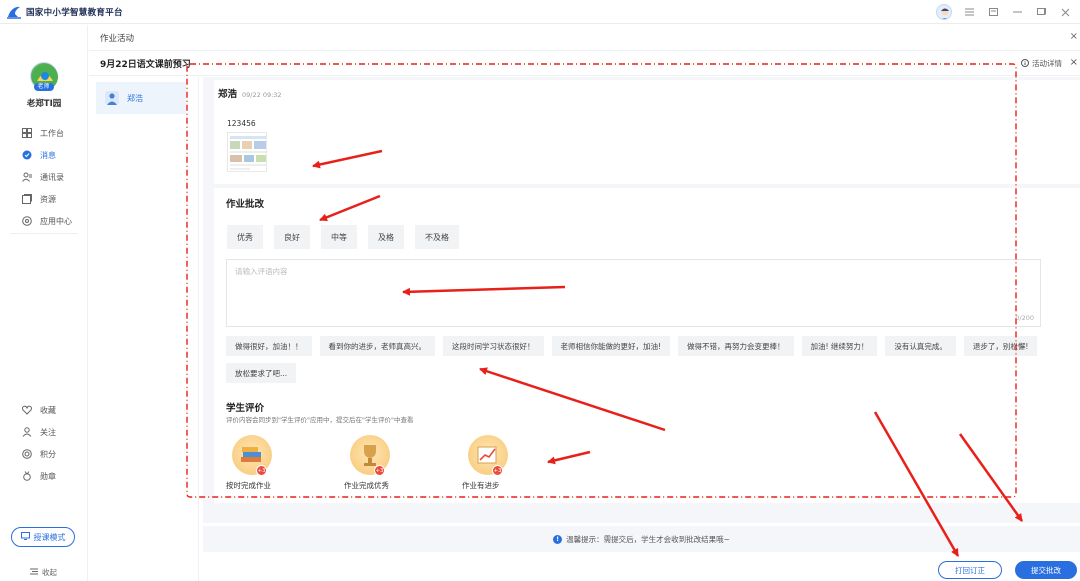 This screenshot has width=1080, height=581. I want to click on dashboard-icon, so click(27, 133).